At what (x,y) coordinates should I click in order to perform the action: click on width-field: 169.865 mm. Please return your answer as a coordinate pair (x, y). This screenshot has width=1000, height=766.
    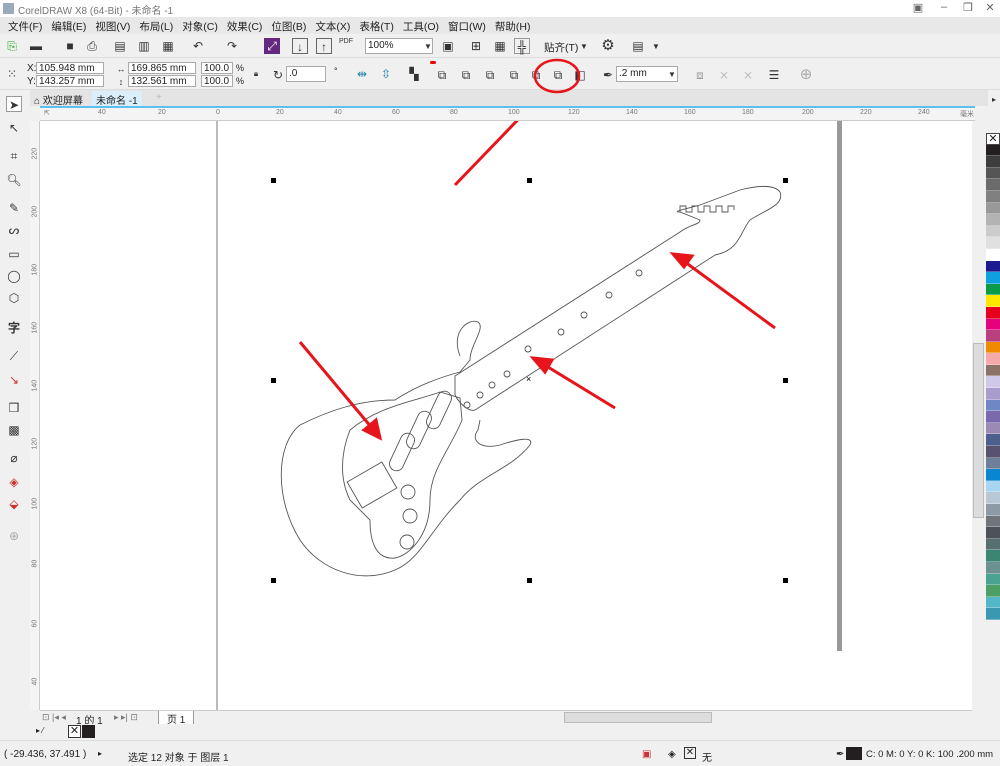
    Looking at the image, I should click on (162, 68).